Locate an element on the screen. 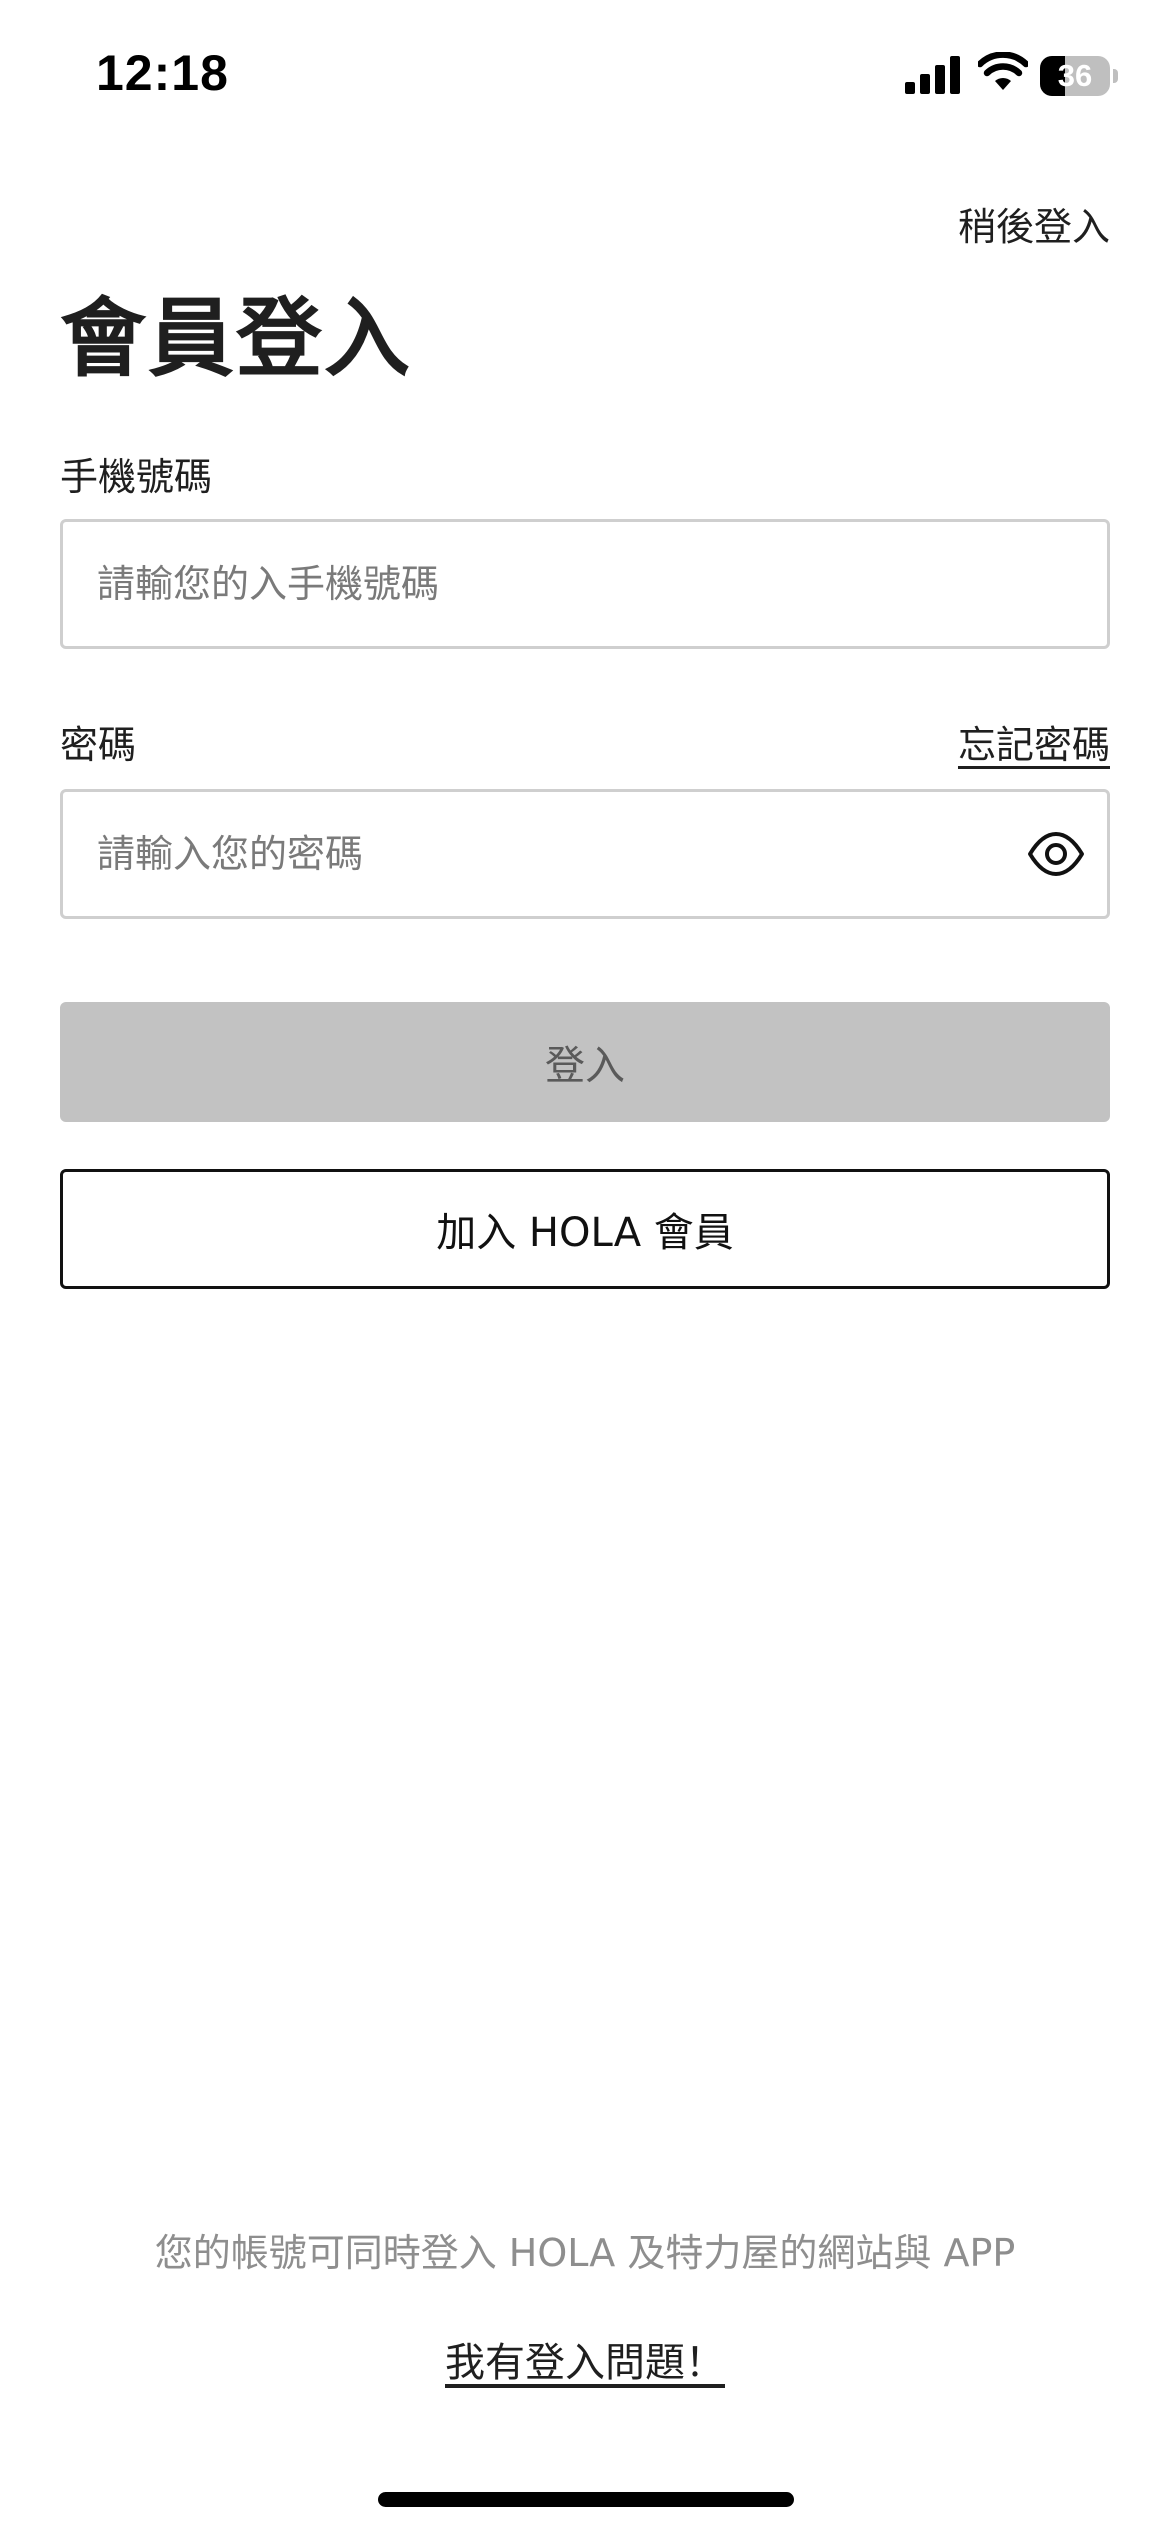 This screenshot has height=2532, width=1170. password-field is located at coordinates (585, 854).